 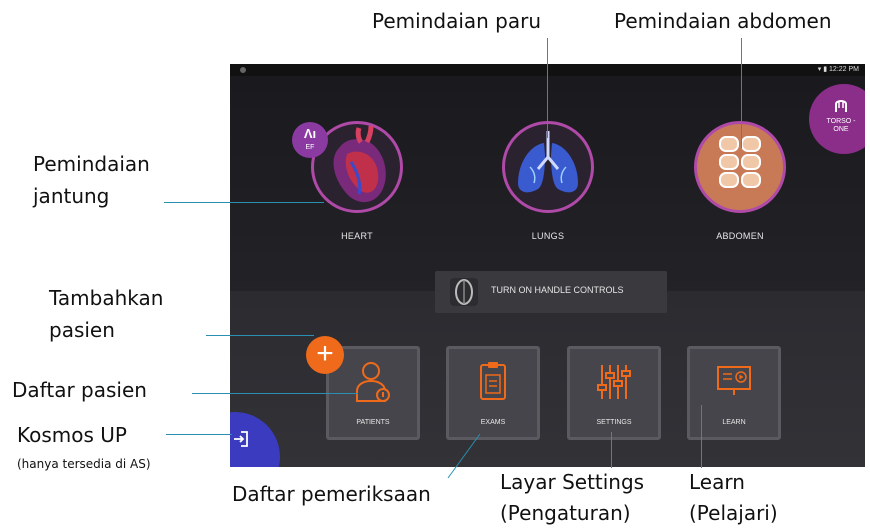 What do you see at coordinates (557, 290) in the screenshot?
I see `handle-controls-label: TURN ON HANDLE CONTROLS` at bounding box center [557, 290].